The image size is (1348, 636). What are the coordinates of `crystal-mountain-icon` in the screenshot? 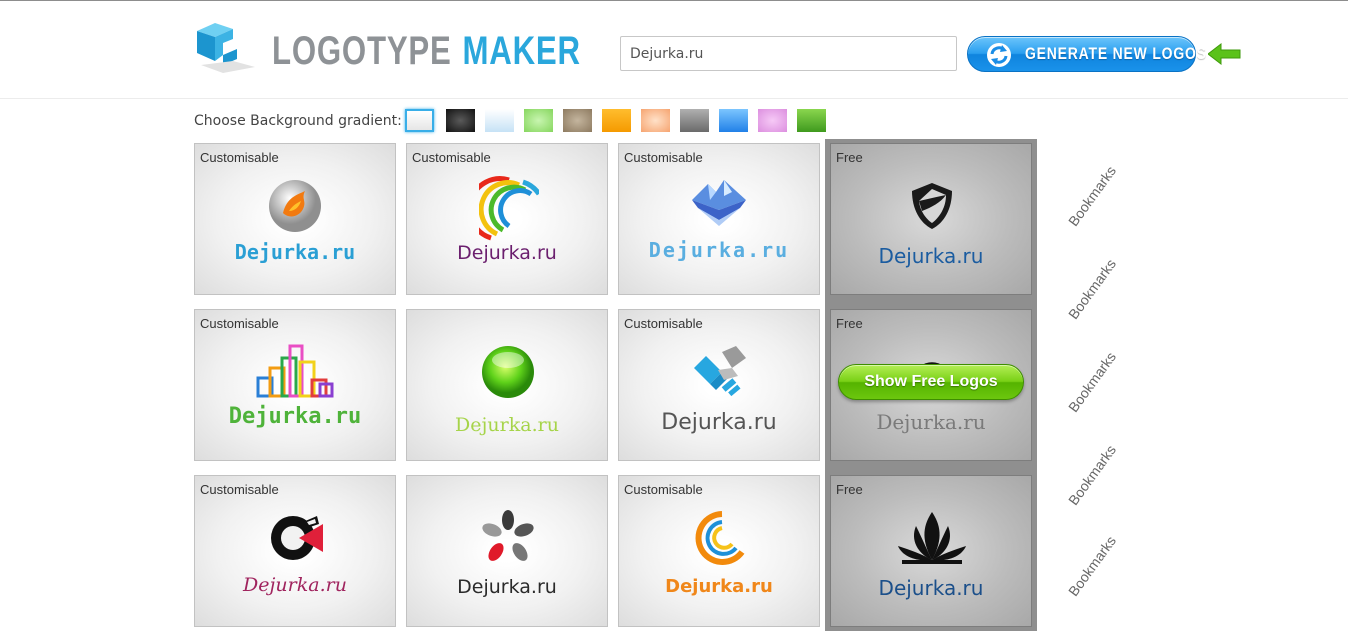 It's located at (719, 205).